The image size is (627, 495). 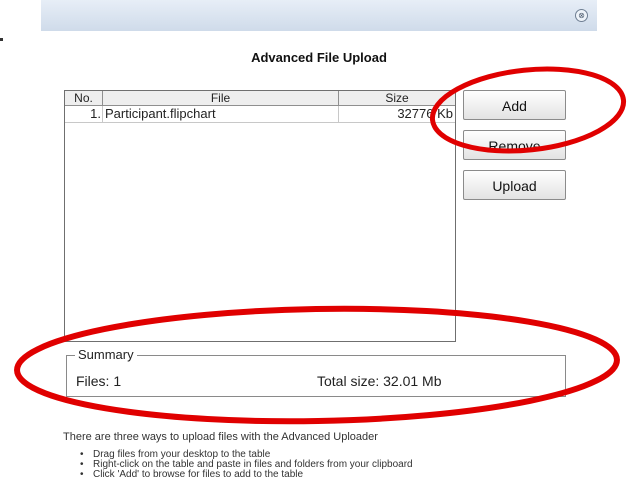 I want to click on summary-legend: Summary, so click(x=106, y=354).